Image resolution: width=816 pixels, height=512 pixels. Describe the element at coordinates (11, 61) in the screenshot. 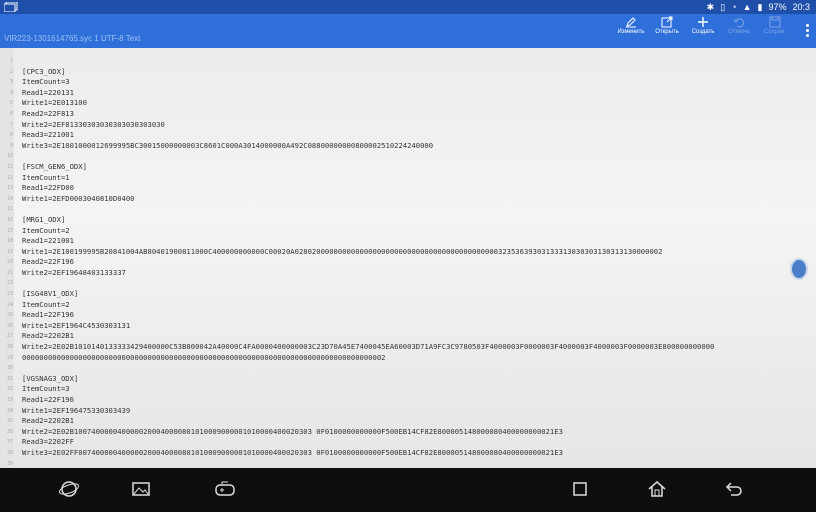

I see `line-number: 1` at that location.